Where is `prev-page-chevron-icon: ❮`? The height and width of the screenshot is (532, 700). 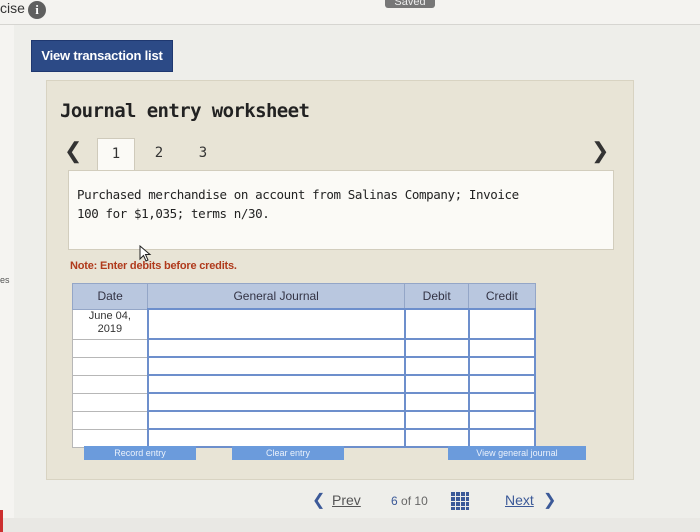 prev-page-chevron-icon: ❮ is located at coordinates (318, 500).